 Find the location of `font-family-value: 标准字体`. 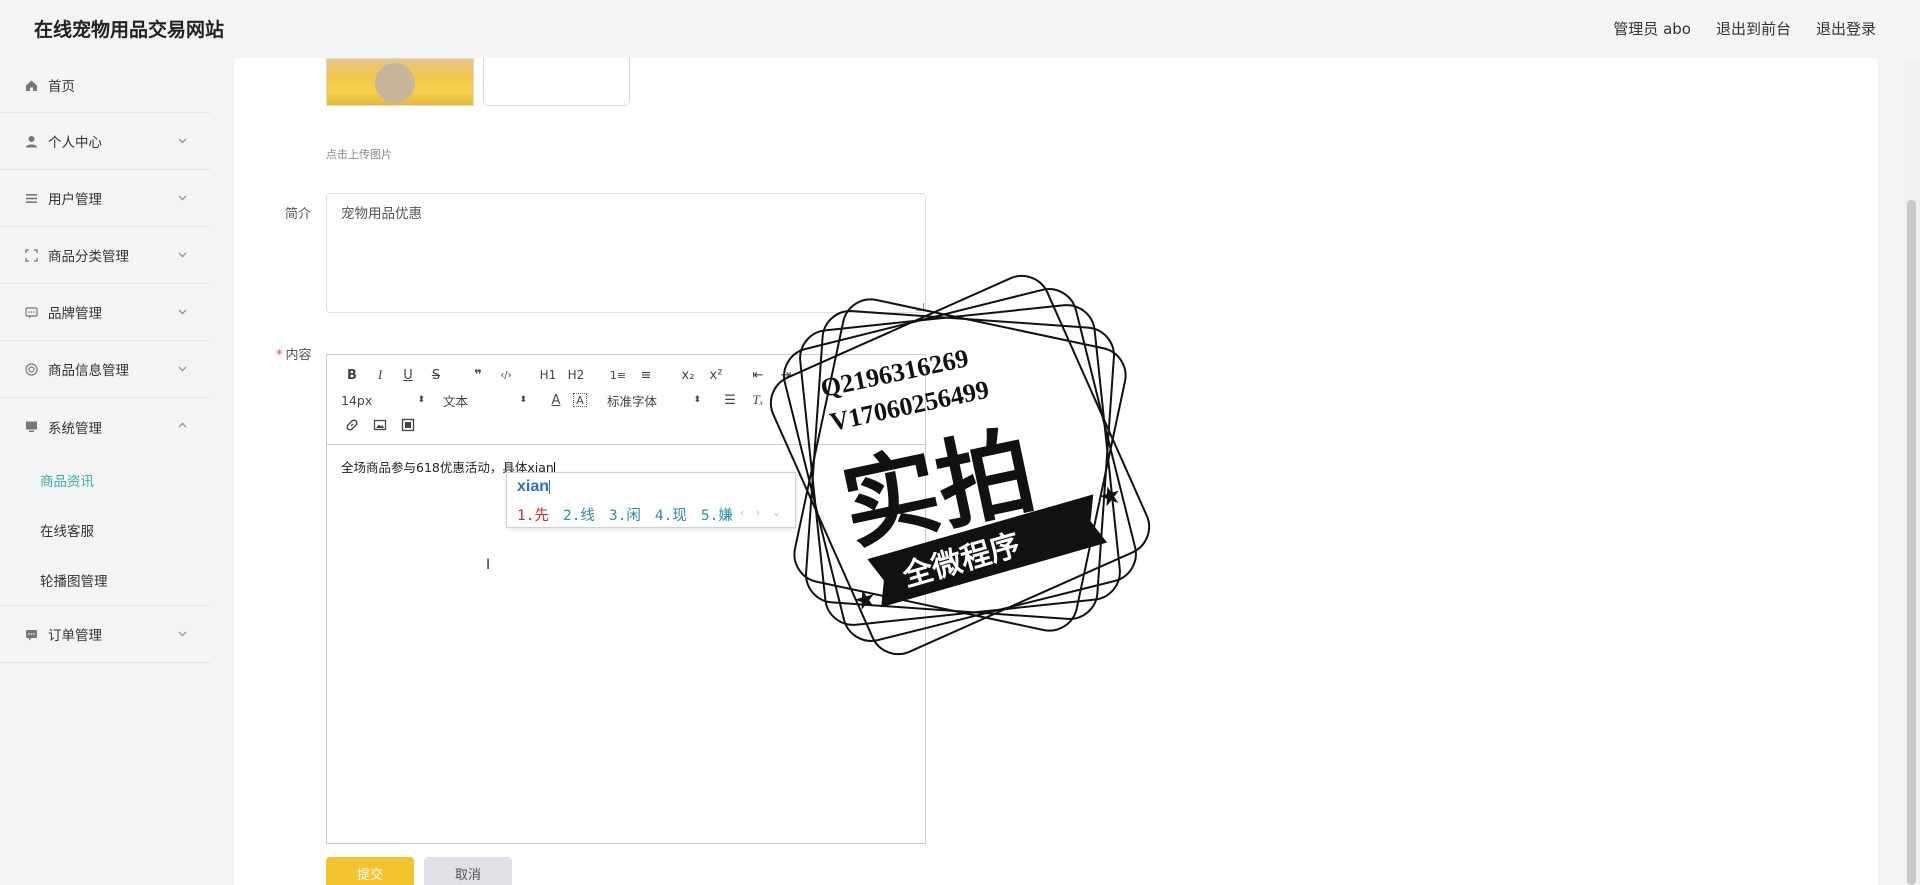

font-family-value: 标准字体 is located at coordinates (632, 401).